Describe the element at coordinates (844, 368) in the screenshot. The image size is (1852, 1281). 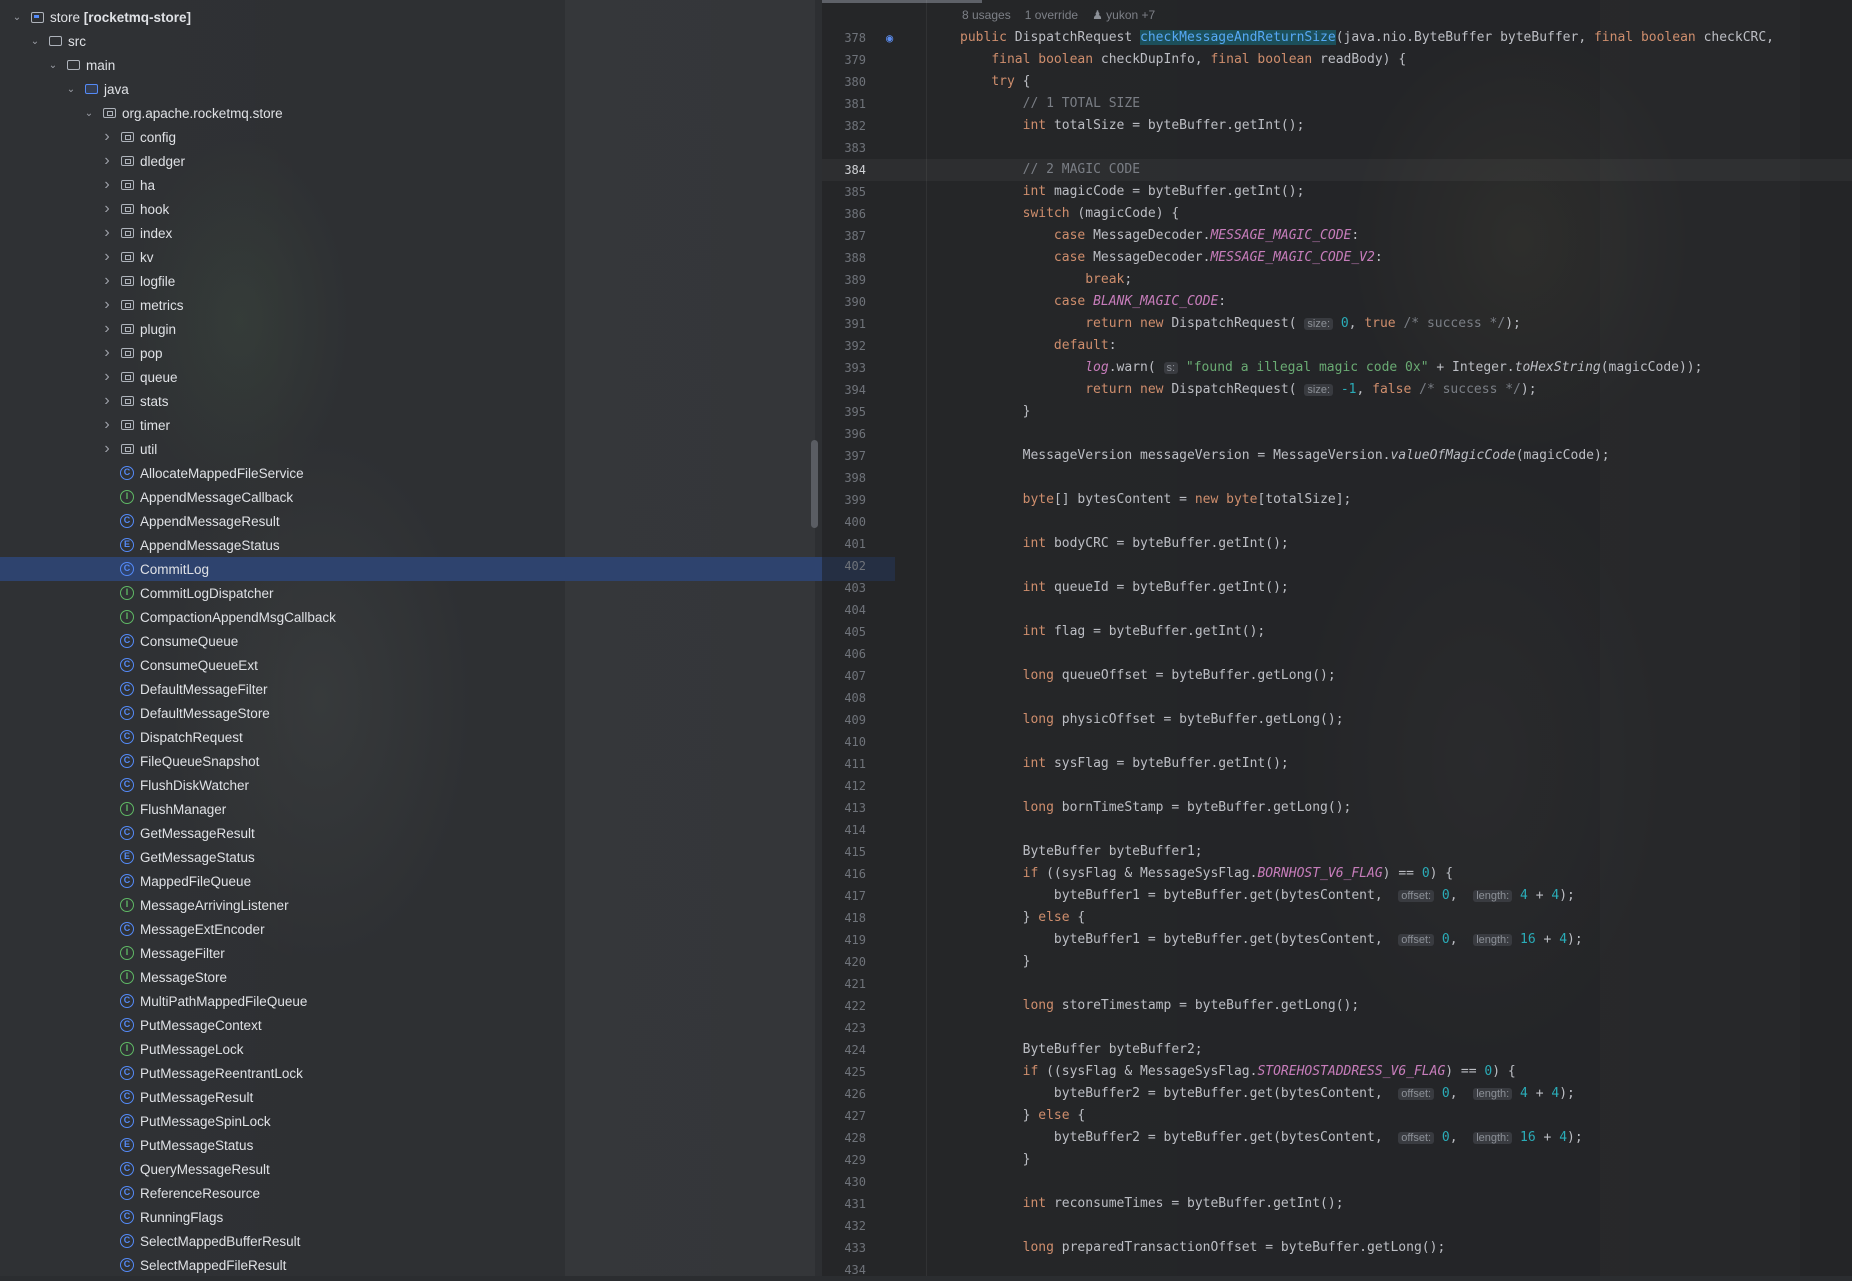
I see `line-number: 393` at that location.